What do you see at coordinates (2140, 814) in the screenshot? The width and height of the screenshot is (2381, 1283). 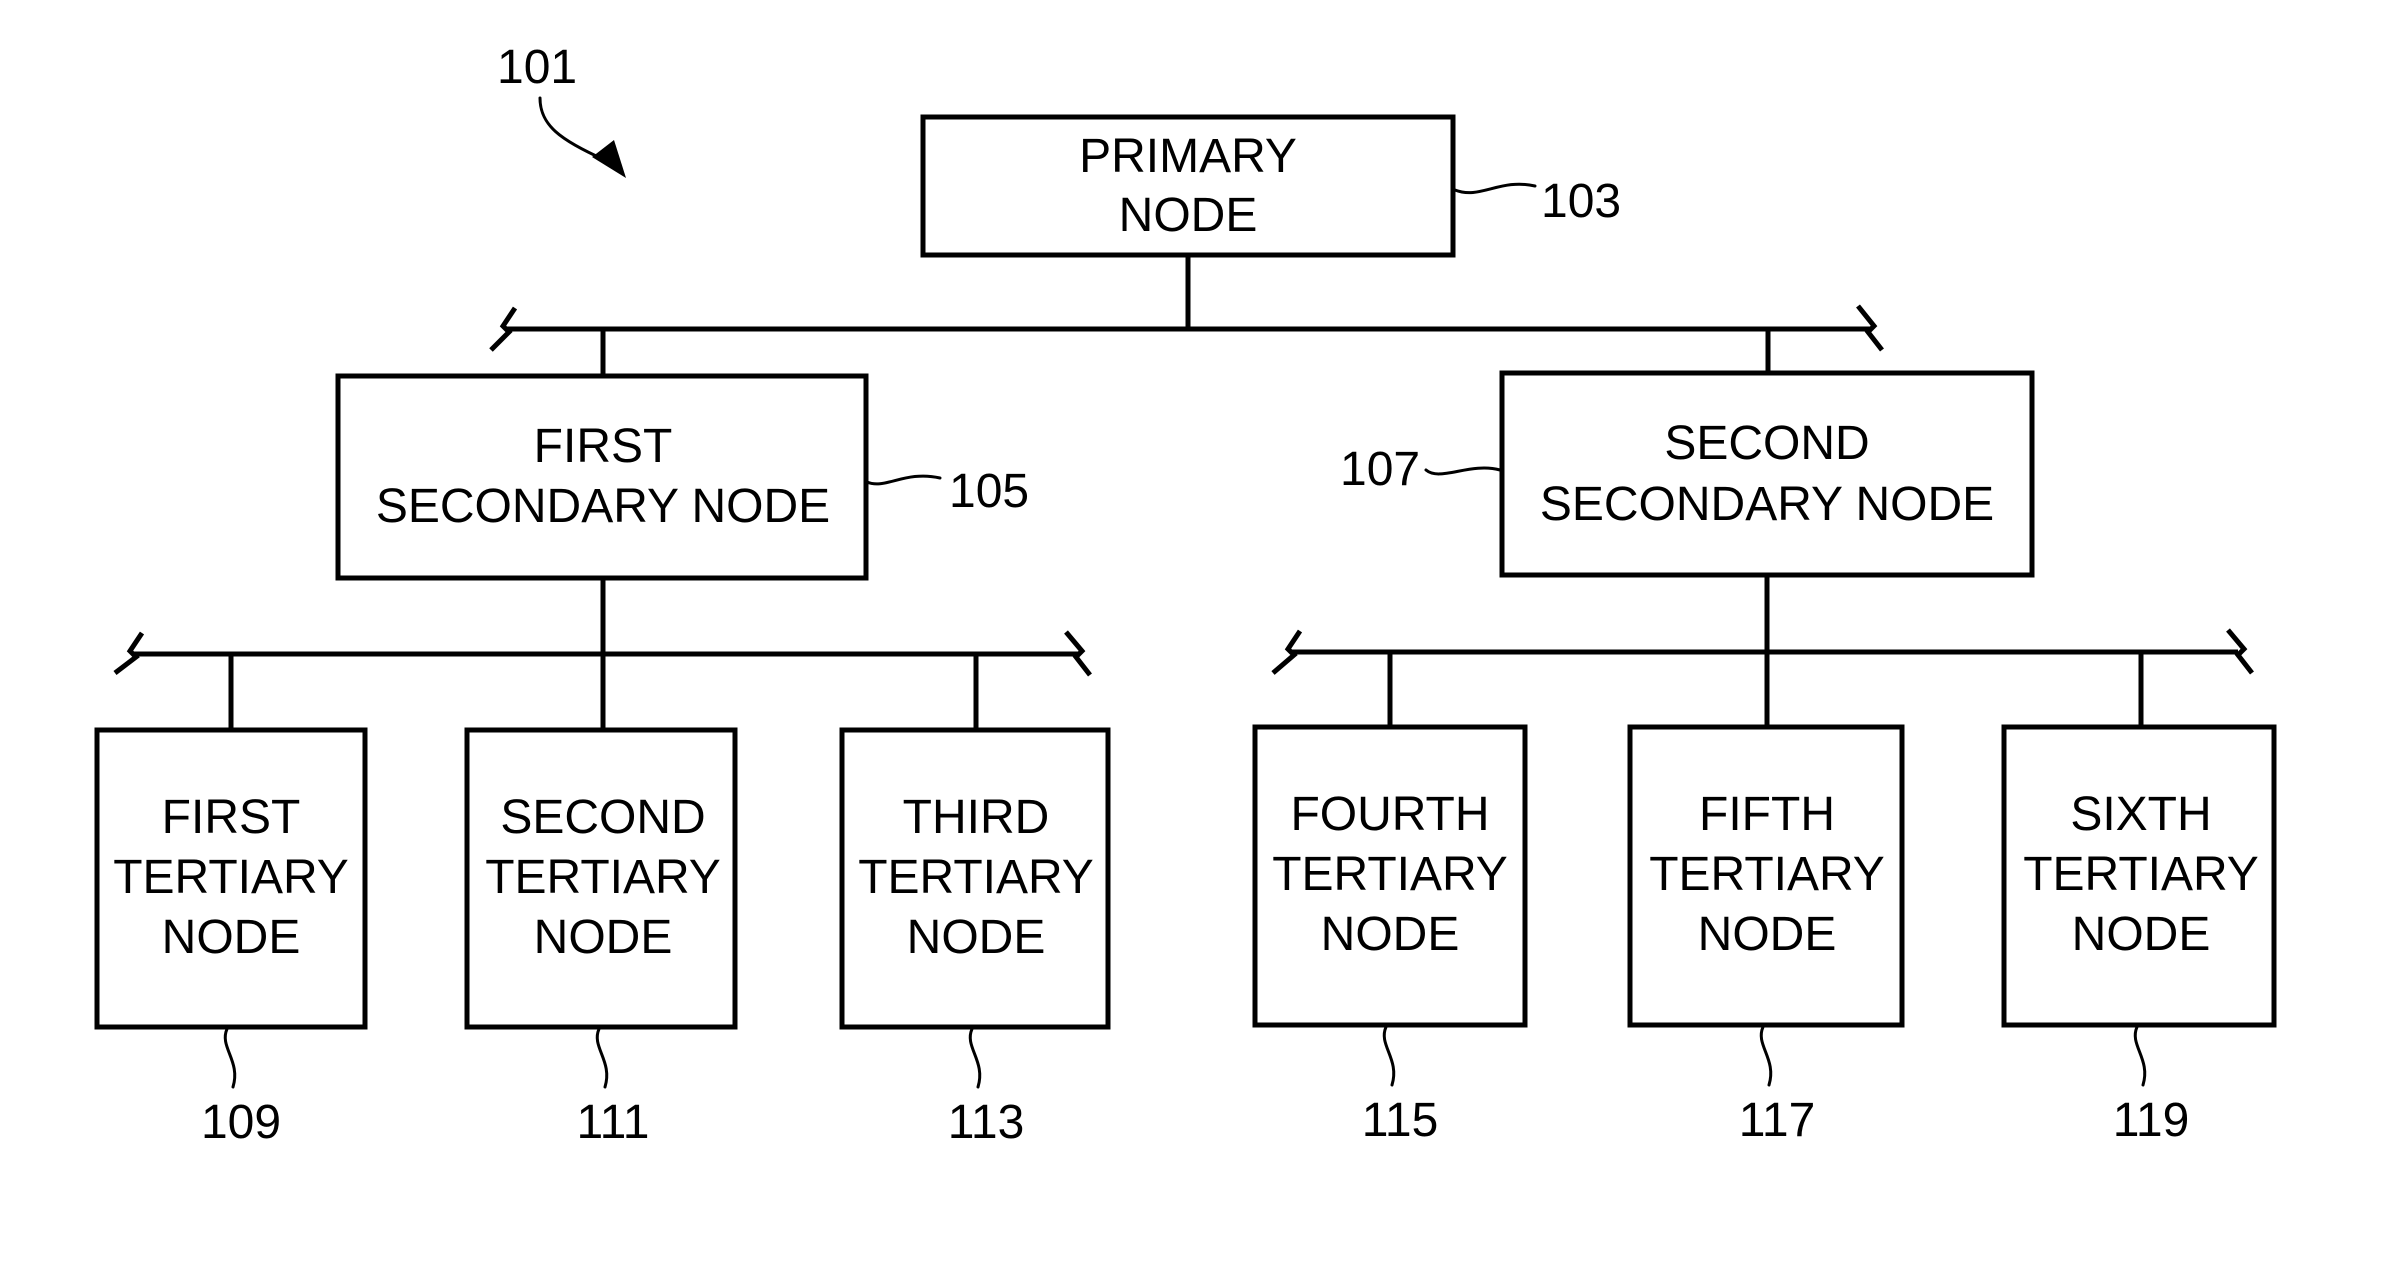 I see `sixth-tertiary-node-label-line-1: SIXTH` at bounding box center [2140, 814].